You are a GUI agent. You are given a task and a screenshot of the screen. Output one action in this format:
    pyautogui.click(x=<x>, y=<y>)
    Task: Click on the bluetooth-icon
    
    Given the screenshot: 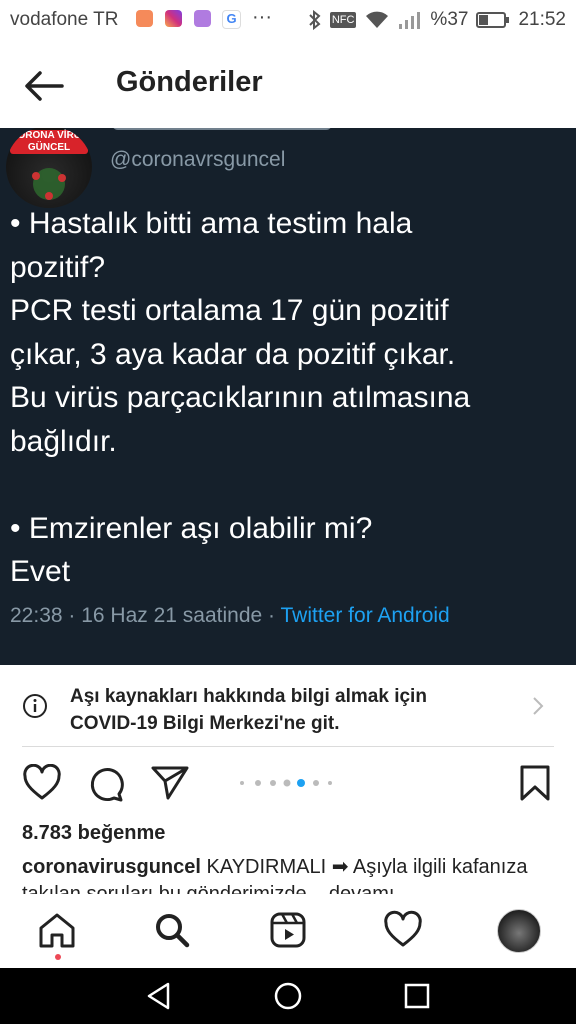 What is the action you would take?
    pyautogui.click(x=315, y=20)
    